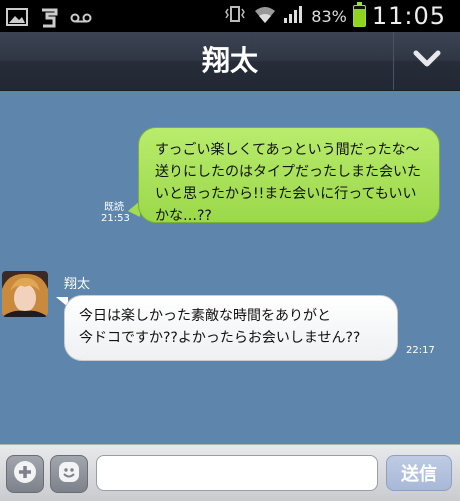 Image resolution: width=460 pixels, height=501 pixels. I want to click on emoticon-icon, so click(69, 474).